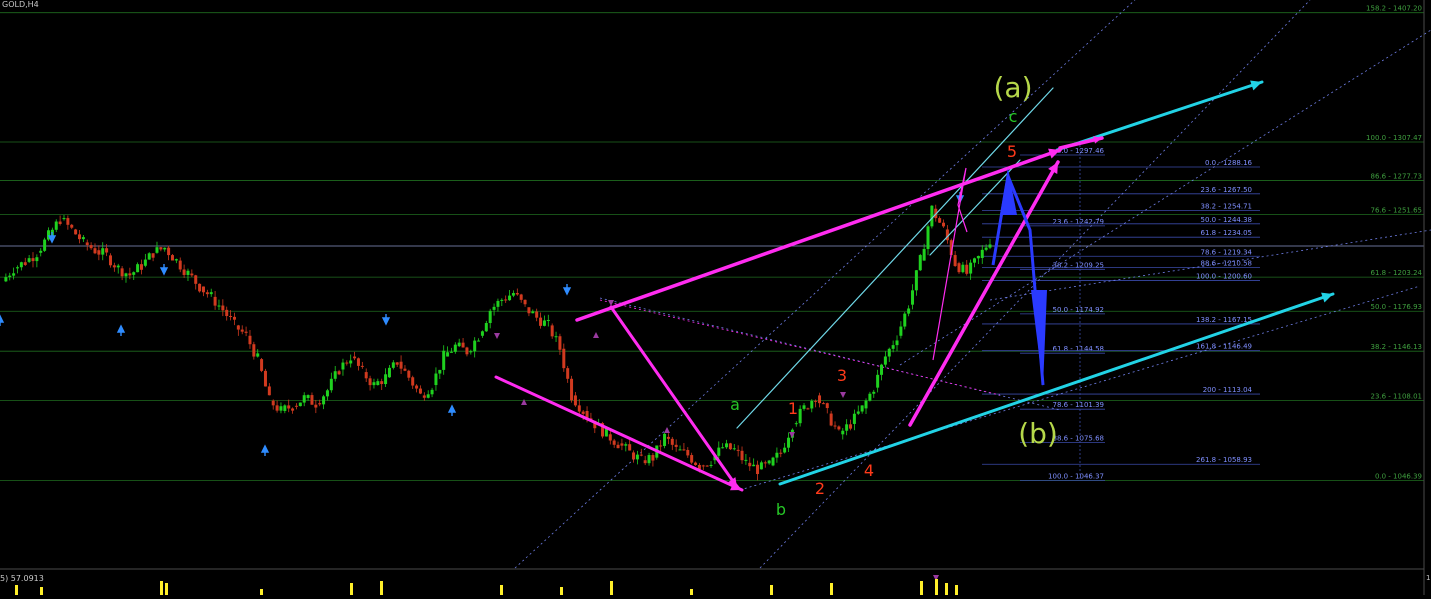 This screenshot has height=599, width=1431. Describe the element at coordinates (1012, 87) in the screenshot. I see `wave-label-a: (a)` at that location.